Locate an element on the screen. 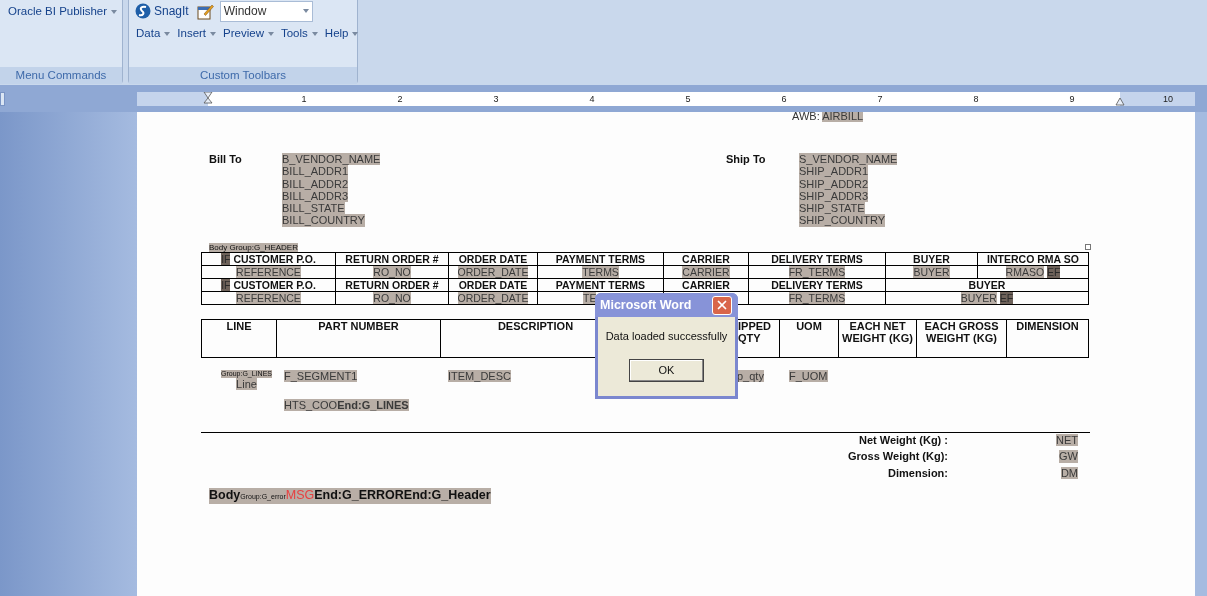 The image size is (1207, 596). close-button is located at coordinates (722, 305).